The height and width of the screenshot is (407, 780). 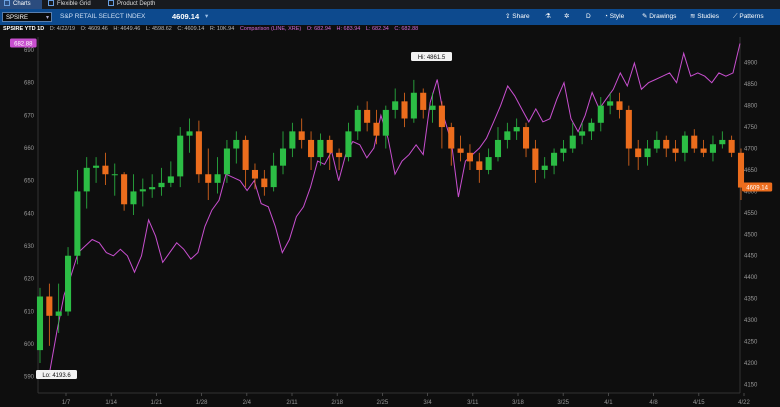 I want to click on left-tick-label: 690, so click(x=29, y=51).